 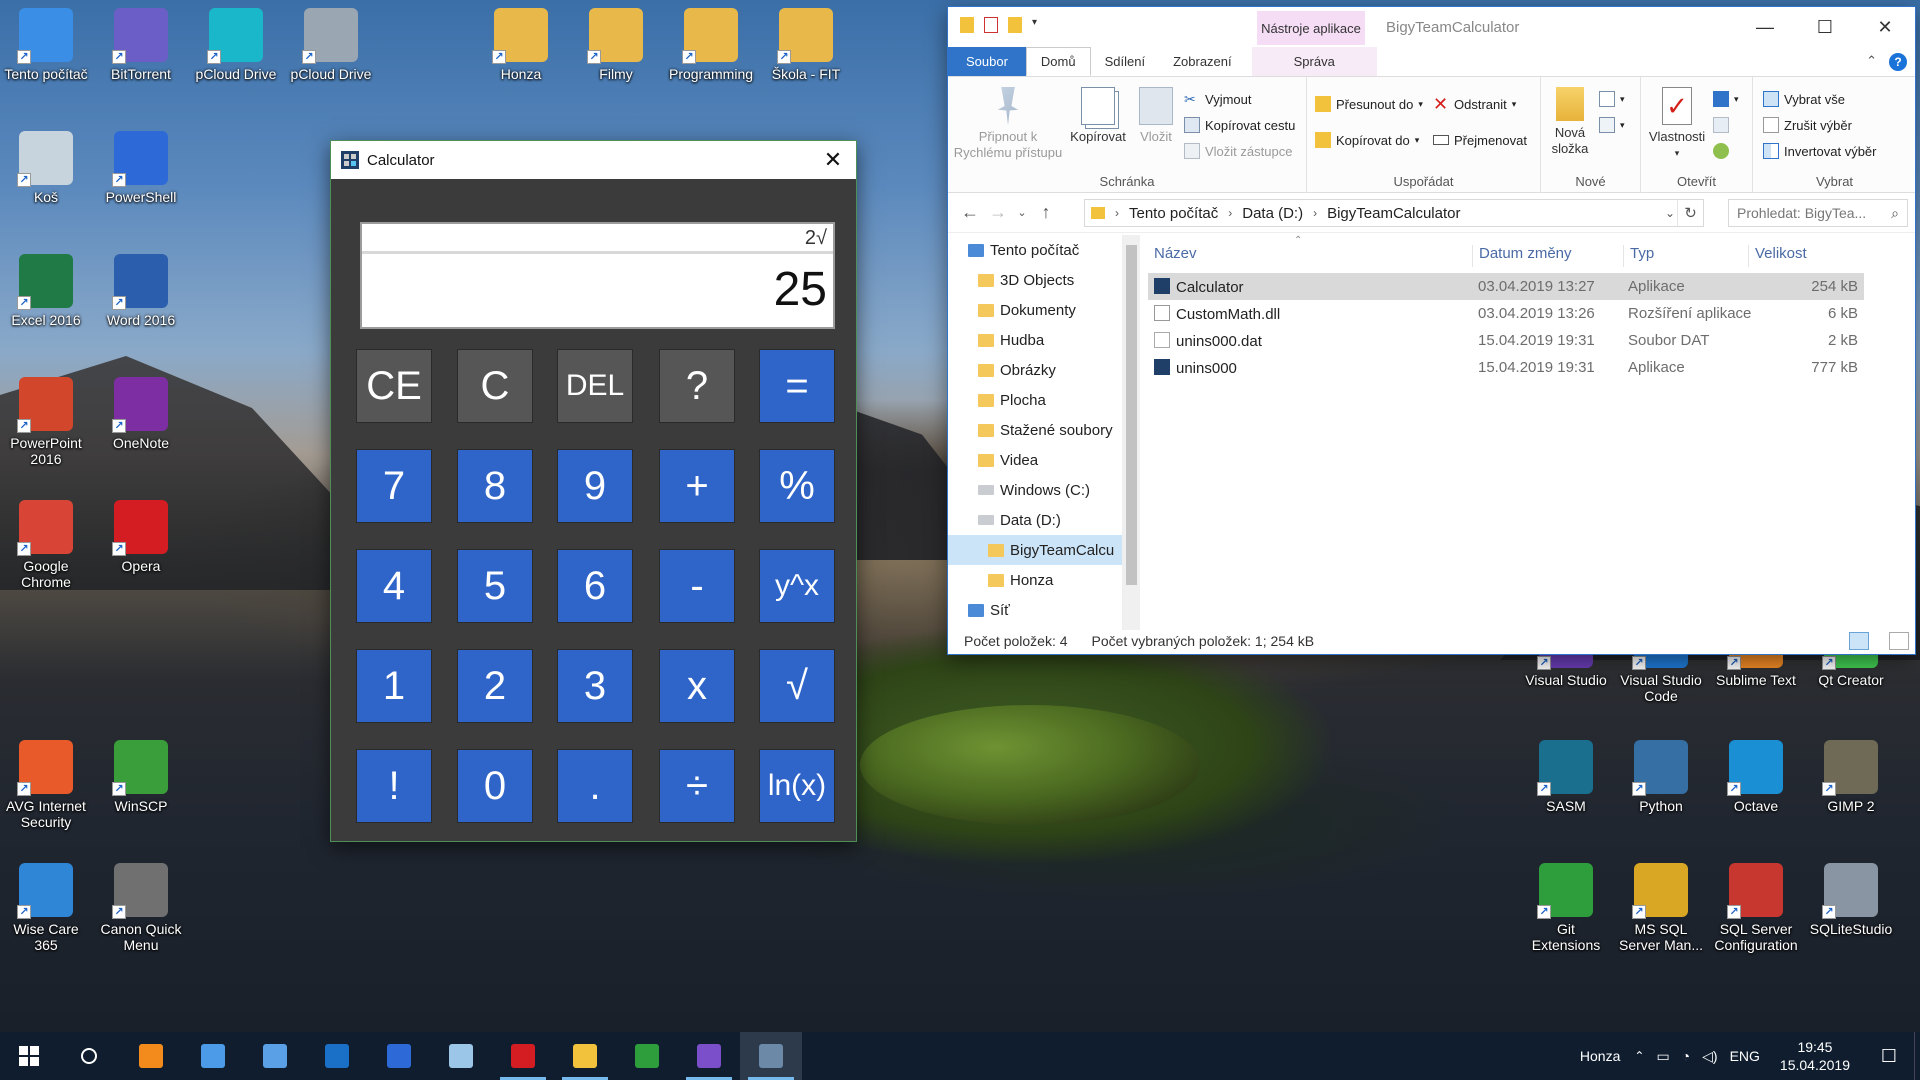 What do you see at coordinates (1202, 61) in the screenshot?
I see `tab-view: Zobrazení` at bounding box center [1202, 61].